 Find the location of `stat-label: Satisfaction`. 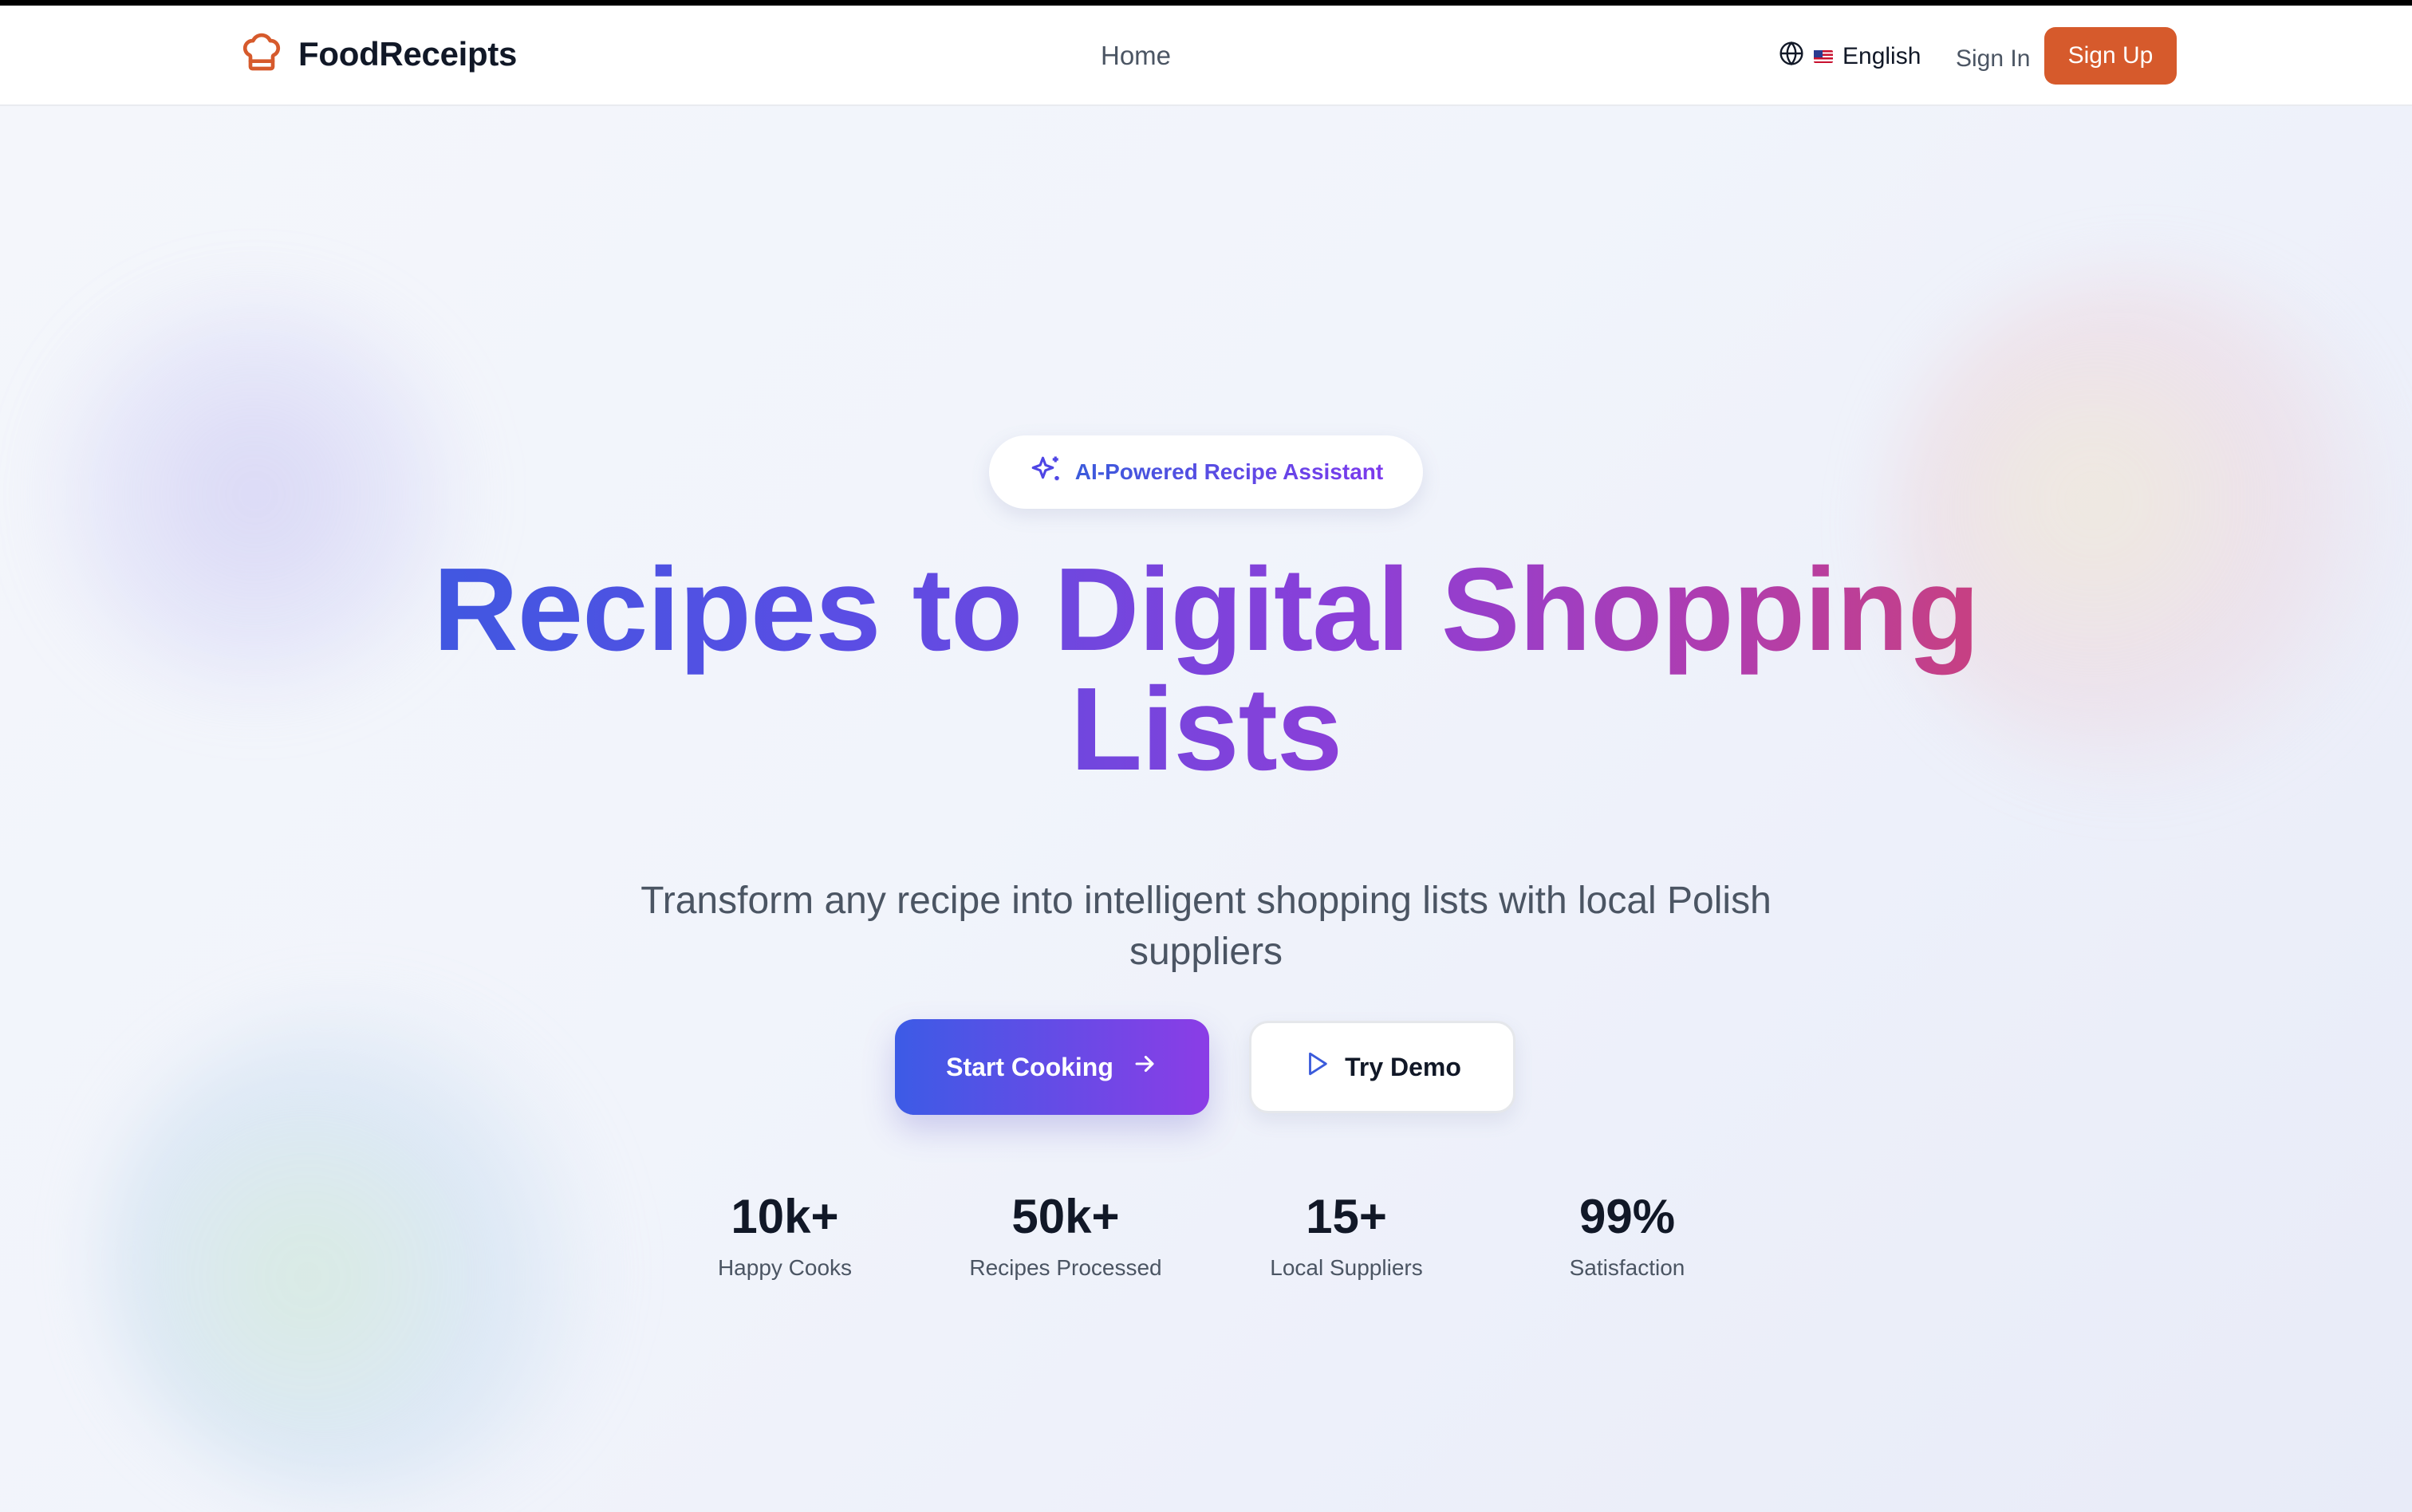

stat-label: Satisfaction is located at coordinates (1627, 1267).